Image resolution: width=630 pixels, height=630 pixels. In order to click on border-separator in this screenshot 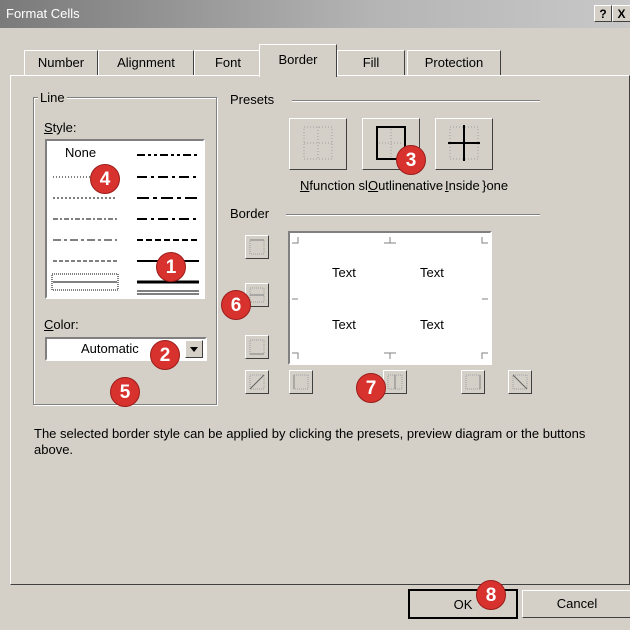, I will do `click(413, 215)`.